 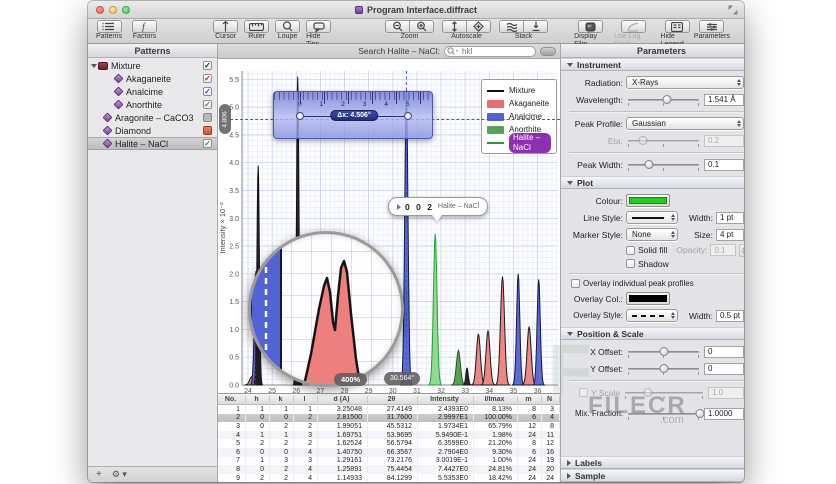 What do you see at coordinates (685, 82) in the screenshot?
I see `radiation-popup: X-Rays` at bounding box center [685, 82].